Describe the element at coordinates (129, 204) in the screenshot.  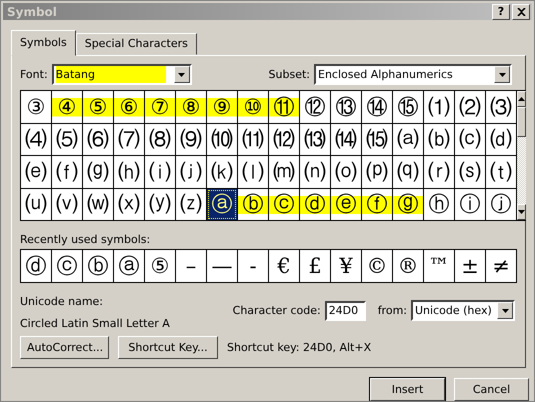
I see `symbol-cell: ⒳` at that location.